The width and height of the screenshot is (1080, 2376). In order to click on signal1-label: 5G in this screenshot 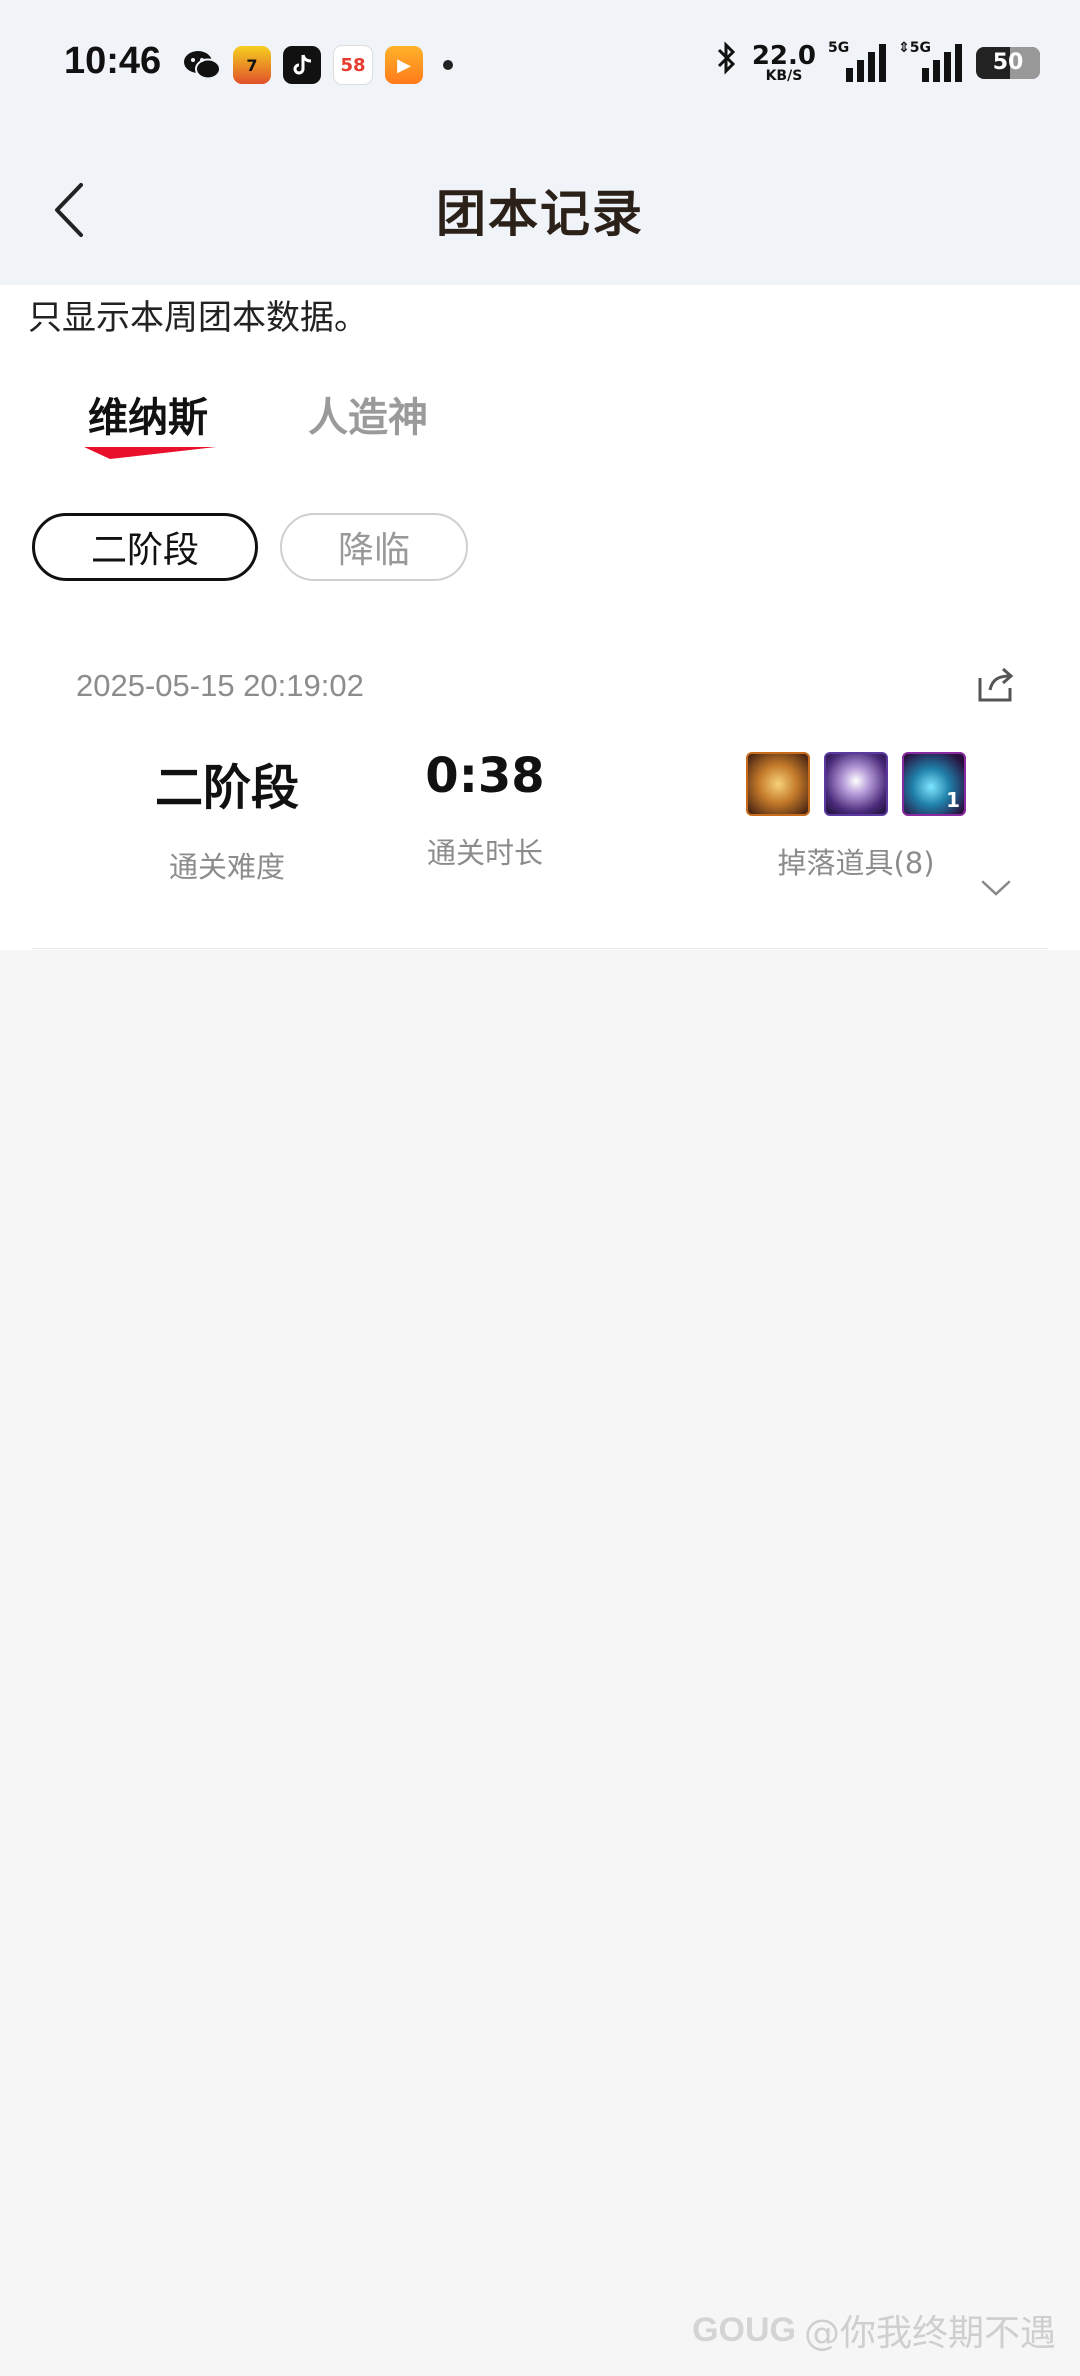, I will do `click(839, 47)`.